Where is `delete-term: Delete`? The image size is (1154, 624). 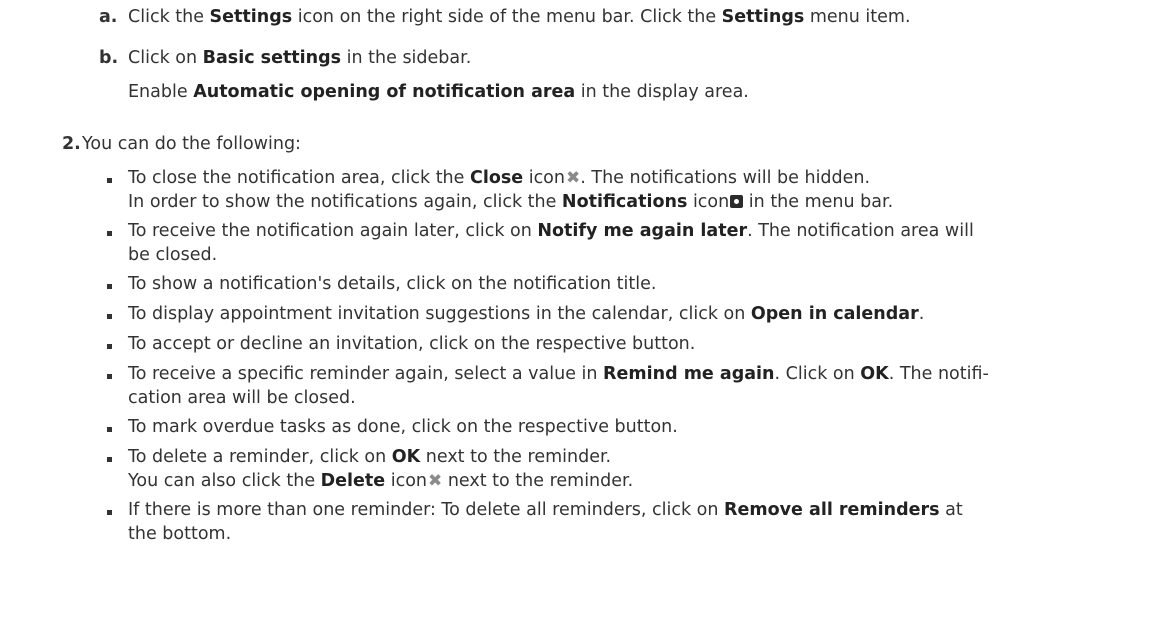
delete-term: Delete is located at coordinates (353, 481).